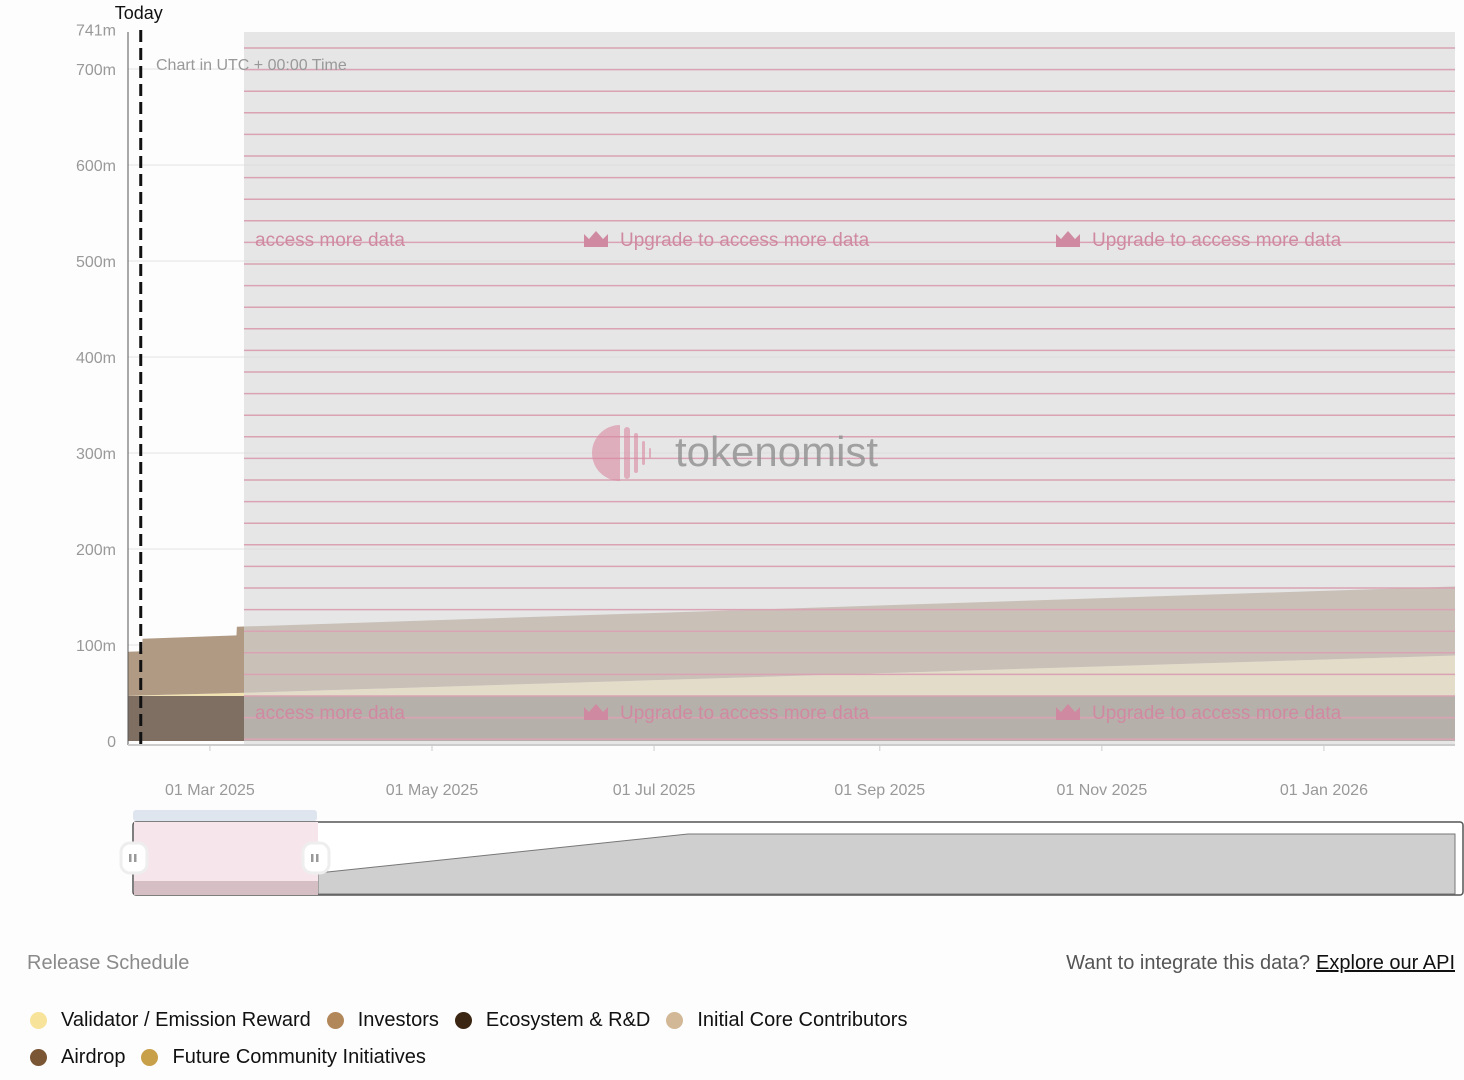 Image resolution: width=1464 pixels, height=1080 pixels. What do you see at coordinates (134, 858) in the screenshot?
I see `navigator-left-handle` at bounding box center [134, 858].